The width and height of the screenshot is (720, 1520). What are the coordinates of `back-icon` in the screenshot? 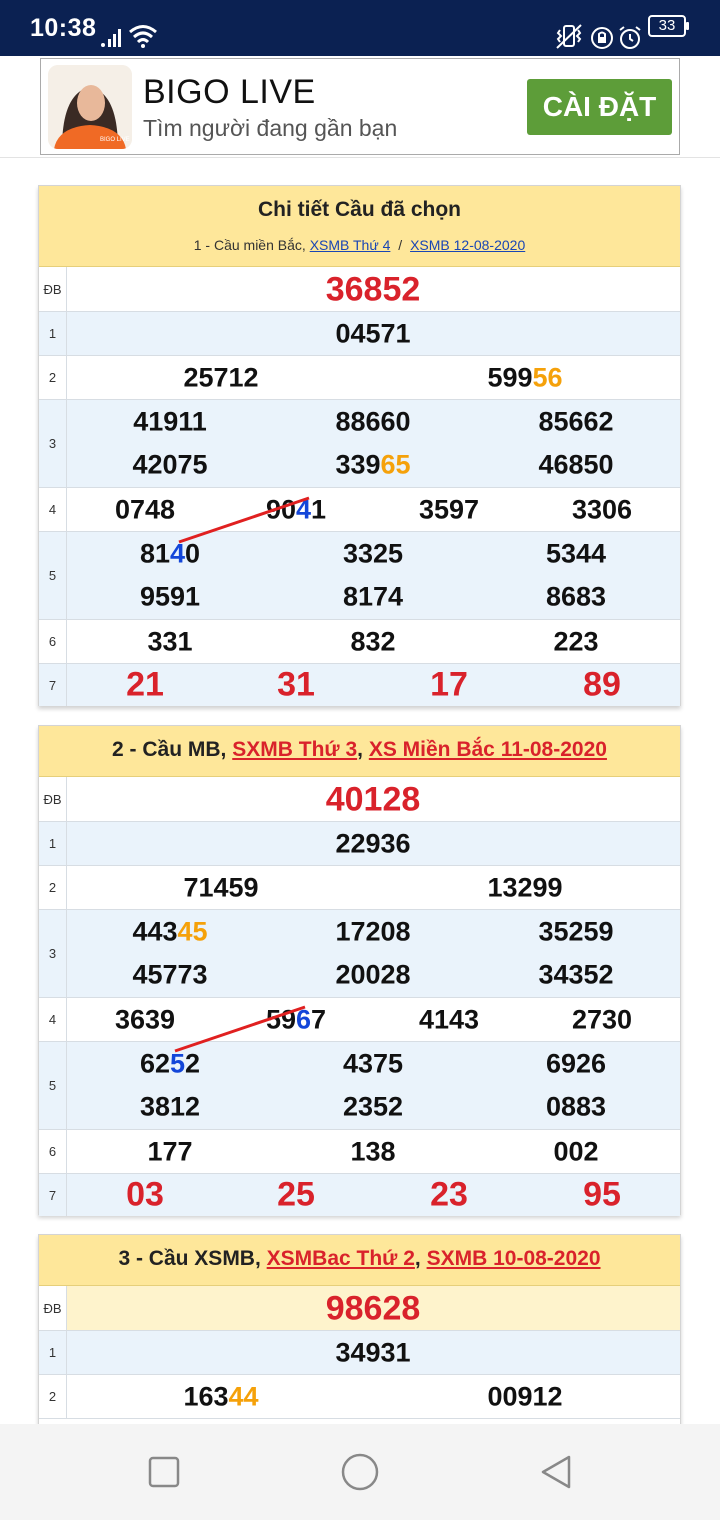 It's located at (556, 1472).